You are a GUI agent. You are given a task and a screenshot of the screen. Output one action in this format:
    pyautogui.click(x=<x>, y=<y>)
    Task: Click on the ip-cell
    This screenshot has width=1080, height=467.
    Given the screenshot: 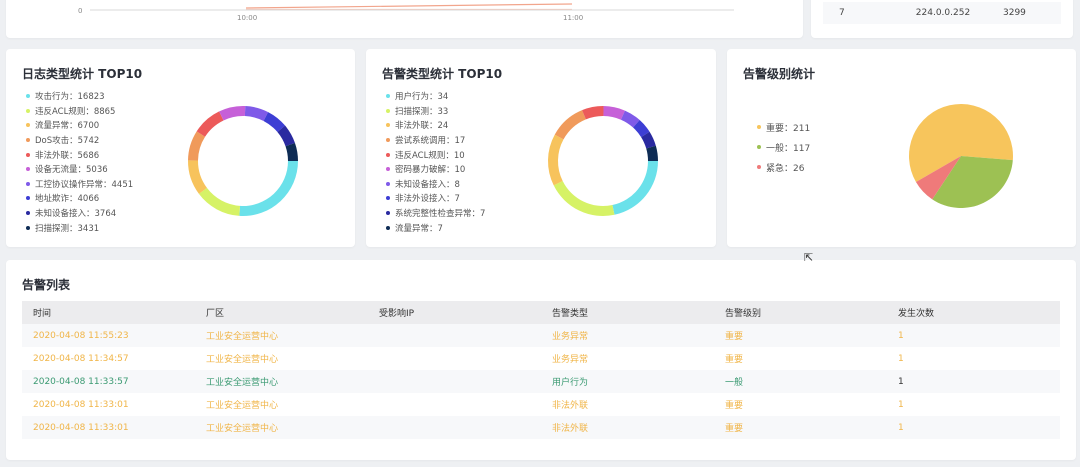 What is the action you would take?
    pyautogui.click(x=454, y=381)
    